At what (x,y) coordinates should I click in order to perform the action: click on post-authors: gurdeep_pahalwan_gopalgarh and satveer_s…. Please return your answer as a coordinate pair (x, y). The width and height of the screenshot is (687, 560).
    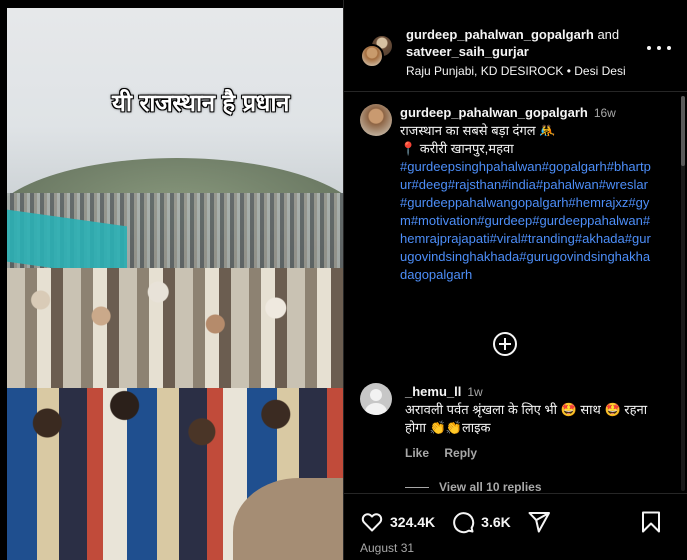
    Looking at the image, I should click on (526, 43).